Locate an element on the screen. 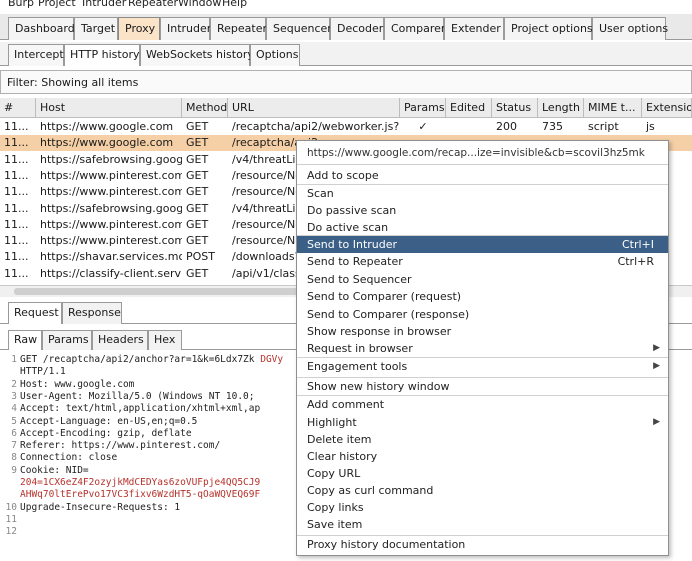 The width and height of the screenshot is (692, 561). tab-raw: Raw is located at coordinates (25, 340).